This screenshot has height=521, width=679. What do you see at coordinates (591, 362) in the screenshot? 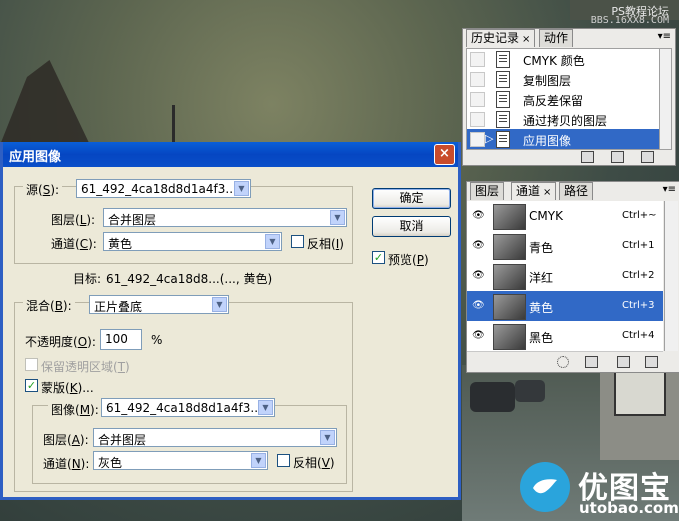
I see `save-selection-icon` at bounding box center [591, 362].